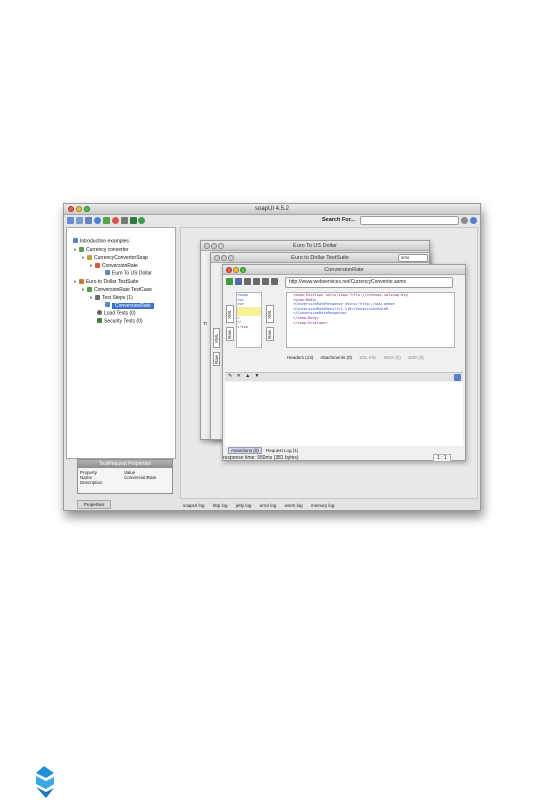 The image size is (540, 810). I want to click on split-icon, so click(256, 281).